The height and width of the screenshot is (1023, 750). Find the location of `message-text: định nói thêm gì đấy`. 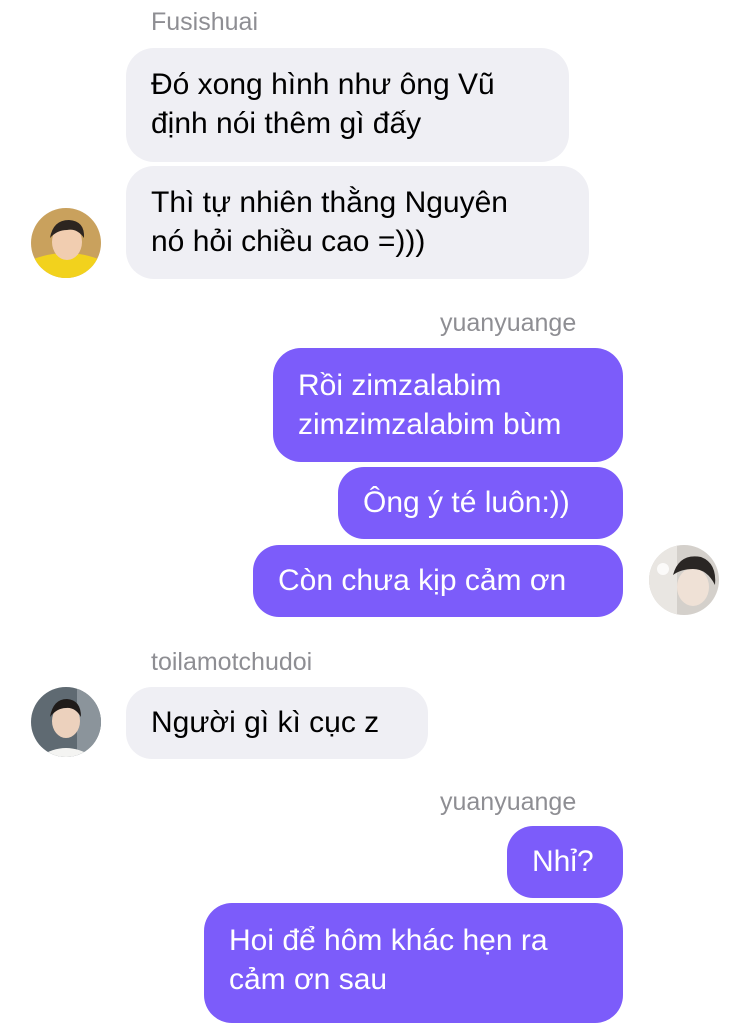

message-text: định nói thêm gì đấy is located at coordinates (286, 123).